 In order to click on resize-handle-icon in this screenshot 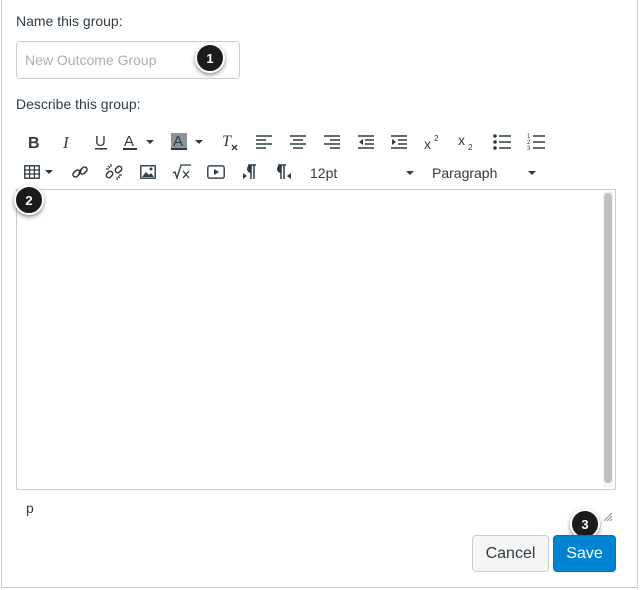, I will do `click(608, 517)`.